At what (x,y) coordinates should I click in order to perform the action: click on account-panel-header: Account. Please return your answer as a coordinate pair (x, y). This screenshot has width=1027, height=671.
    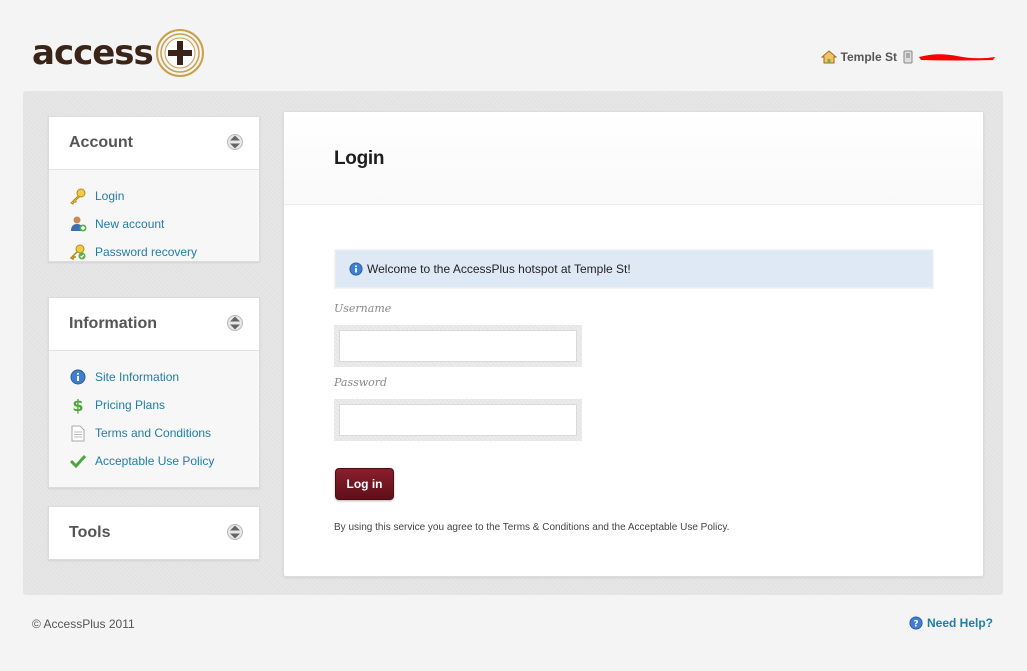
    Looking at the image, I should click on (154, 143).